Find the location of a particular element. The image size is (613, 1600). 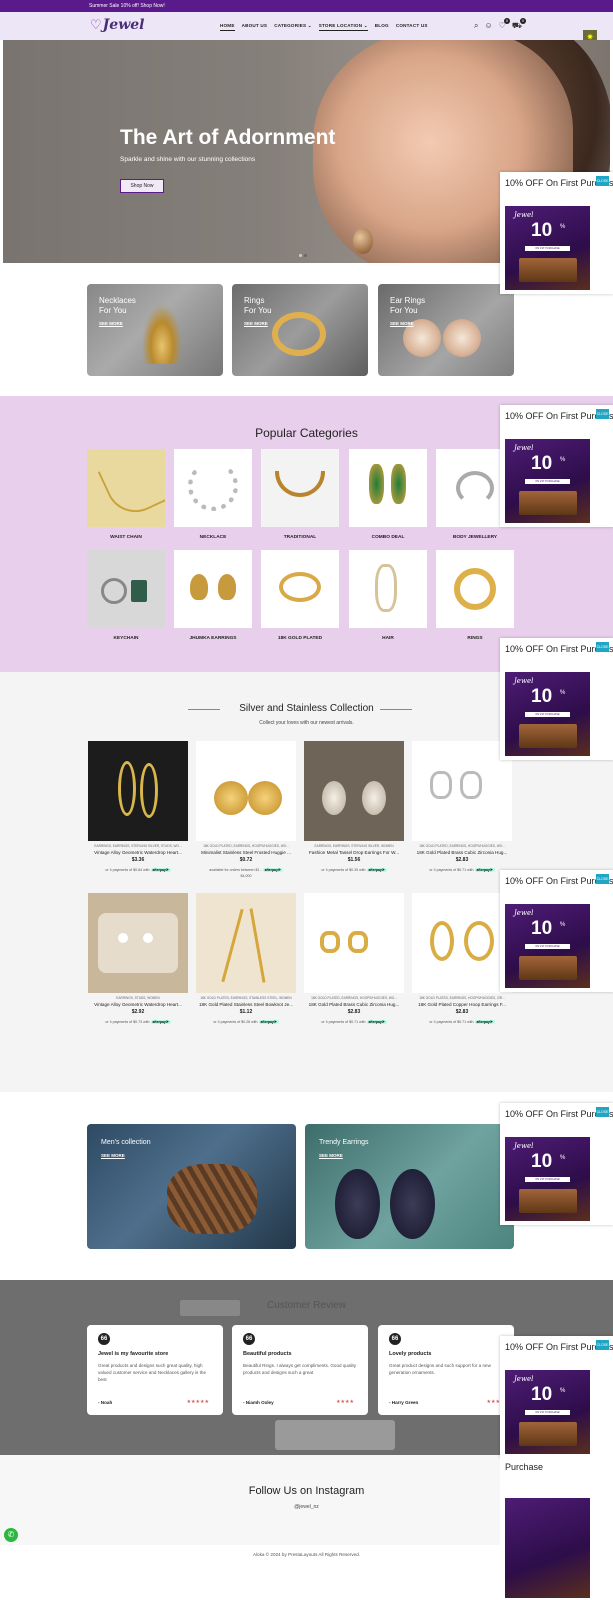

featured-subtitle: For You is located at coordinates (404, 310).